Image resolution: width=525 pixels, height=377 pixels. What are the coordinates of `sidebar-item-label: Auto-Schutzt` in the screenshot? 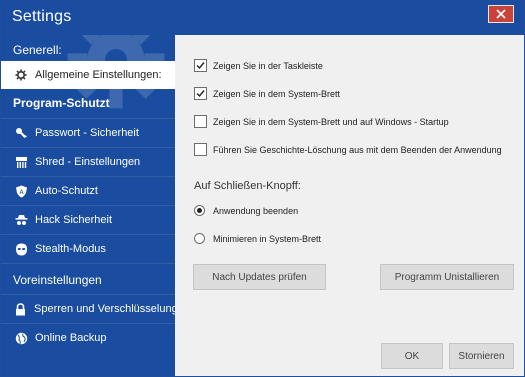 It's located at (66, 191).